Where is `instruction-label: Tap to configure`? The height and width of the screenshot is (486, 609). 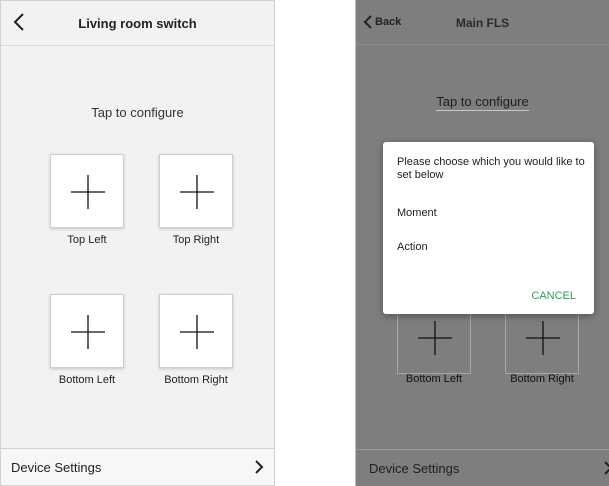 instruction-label: Tap to configure is located at coordinates (482, 102).